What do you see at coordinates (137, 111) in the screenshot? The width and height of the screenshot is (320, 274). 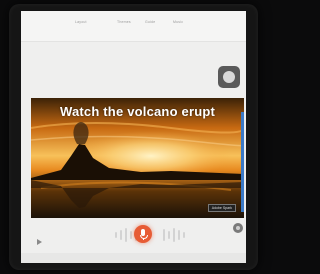 I see `slide-title: Watch the volcano erupt` at bounding box center [137, 111].